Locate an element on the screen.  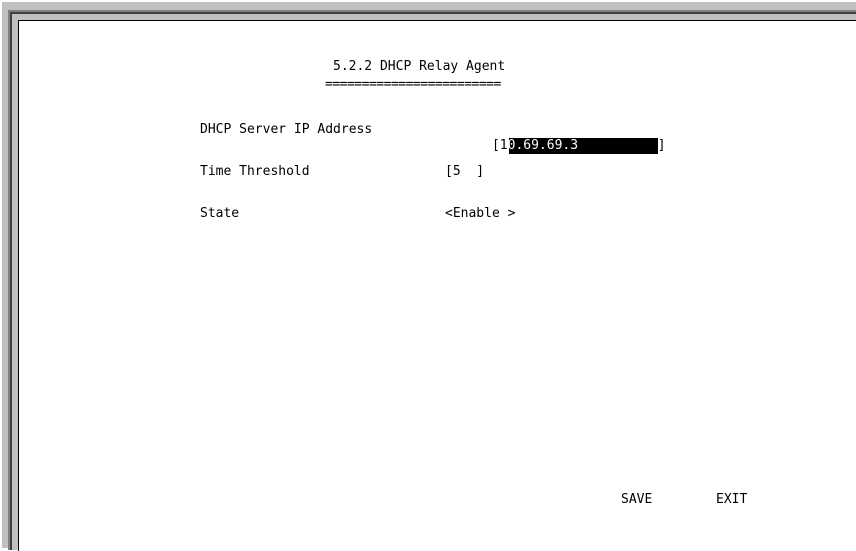
server-ip-value: 10.69.69.3 is located at coordinates (539, 145).